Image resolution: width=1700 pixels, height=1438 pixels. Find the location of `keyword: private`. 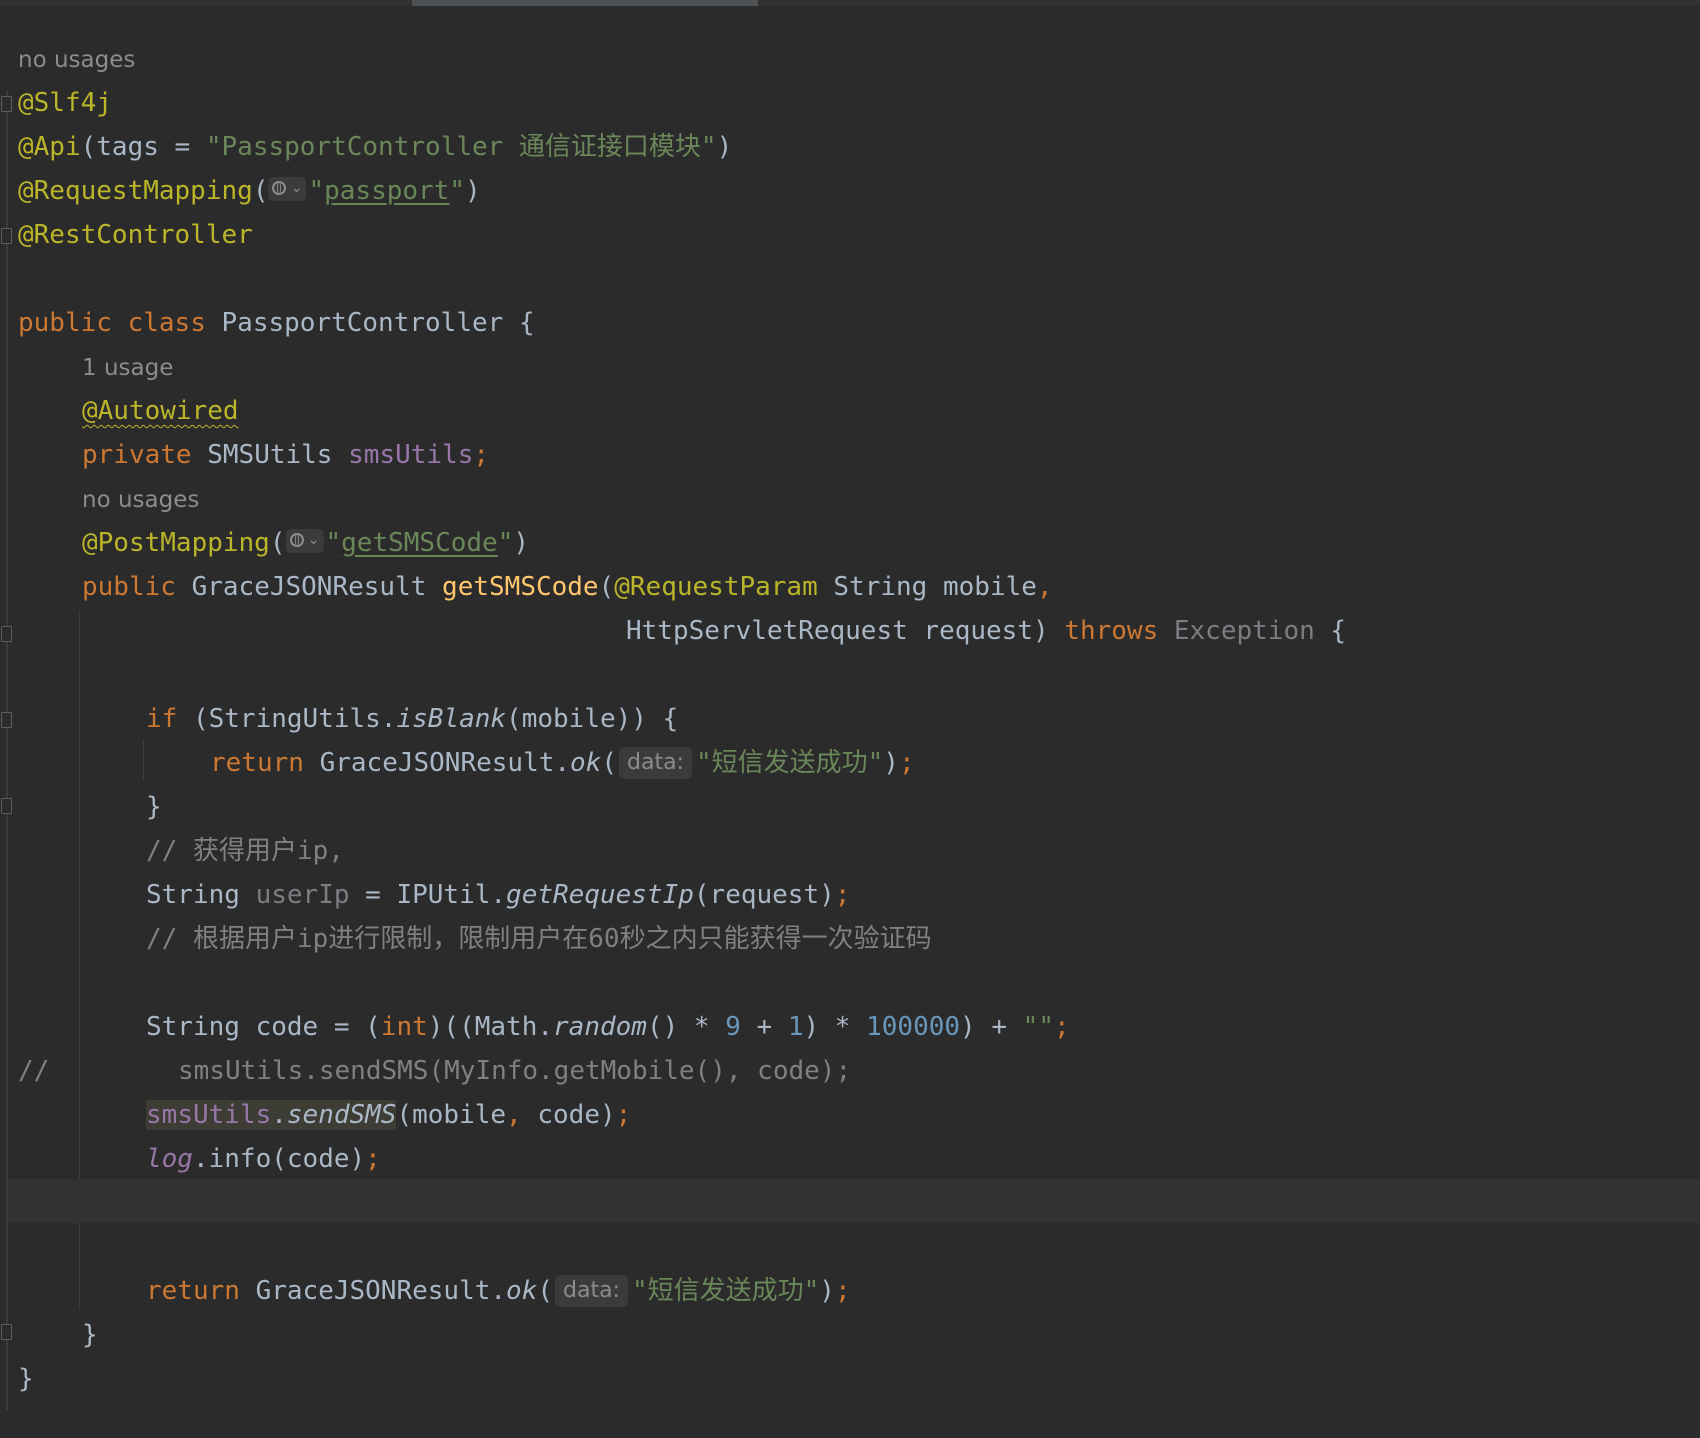

keyword: private is located at coordinates (137, 455).